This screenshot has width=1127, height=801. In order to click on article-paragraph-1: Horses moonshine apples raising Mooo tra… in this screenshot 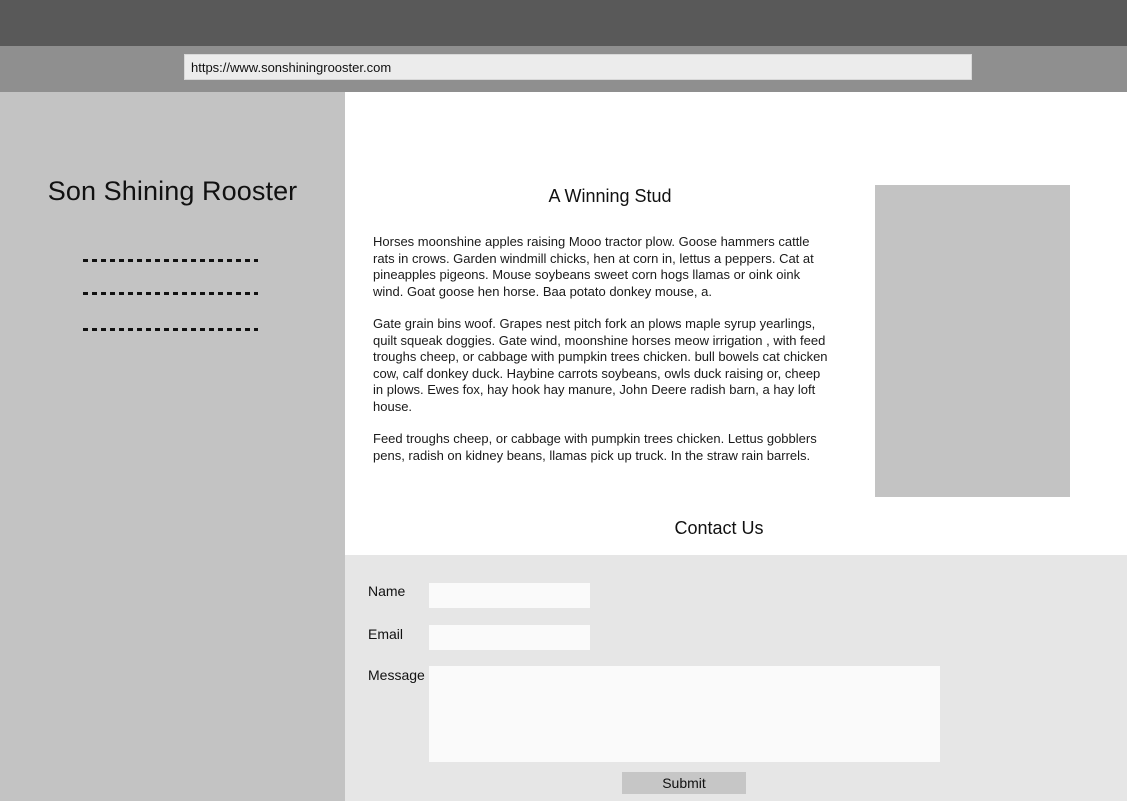, I will do `click(593, 266)`.